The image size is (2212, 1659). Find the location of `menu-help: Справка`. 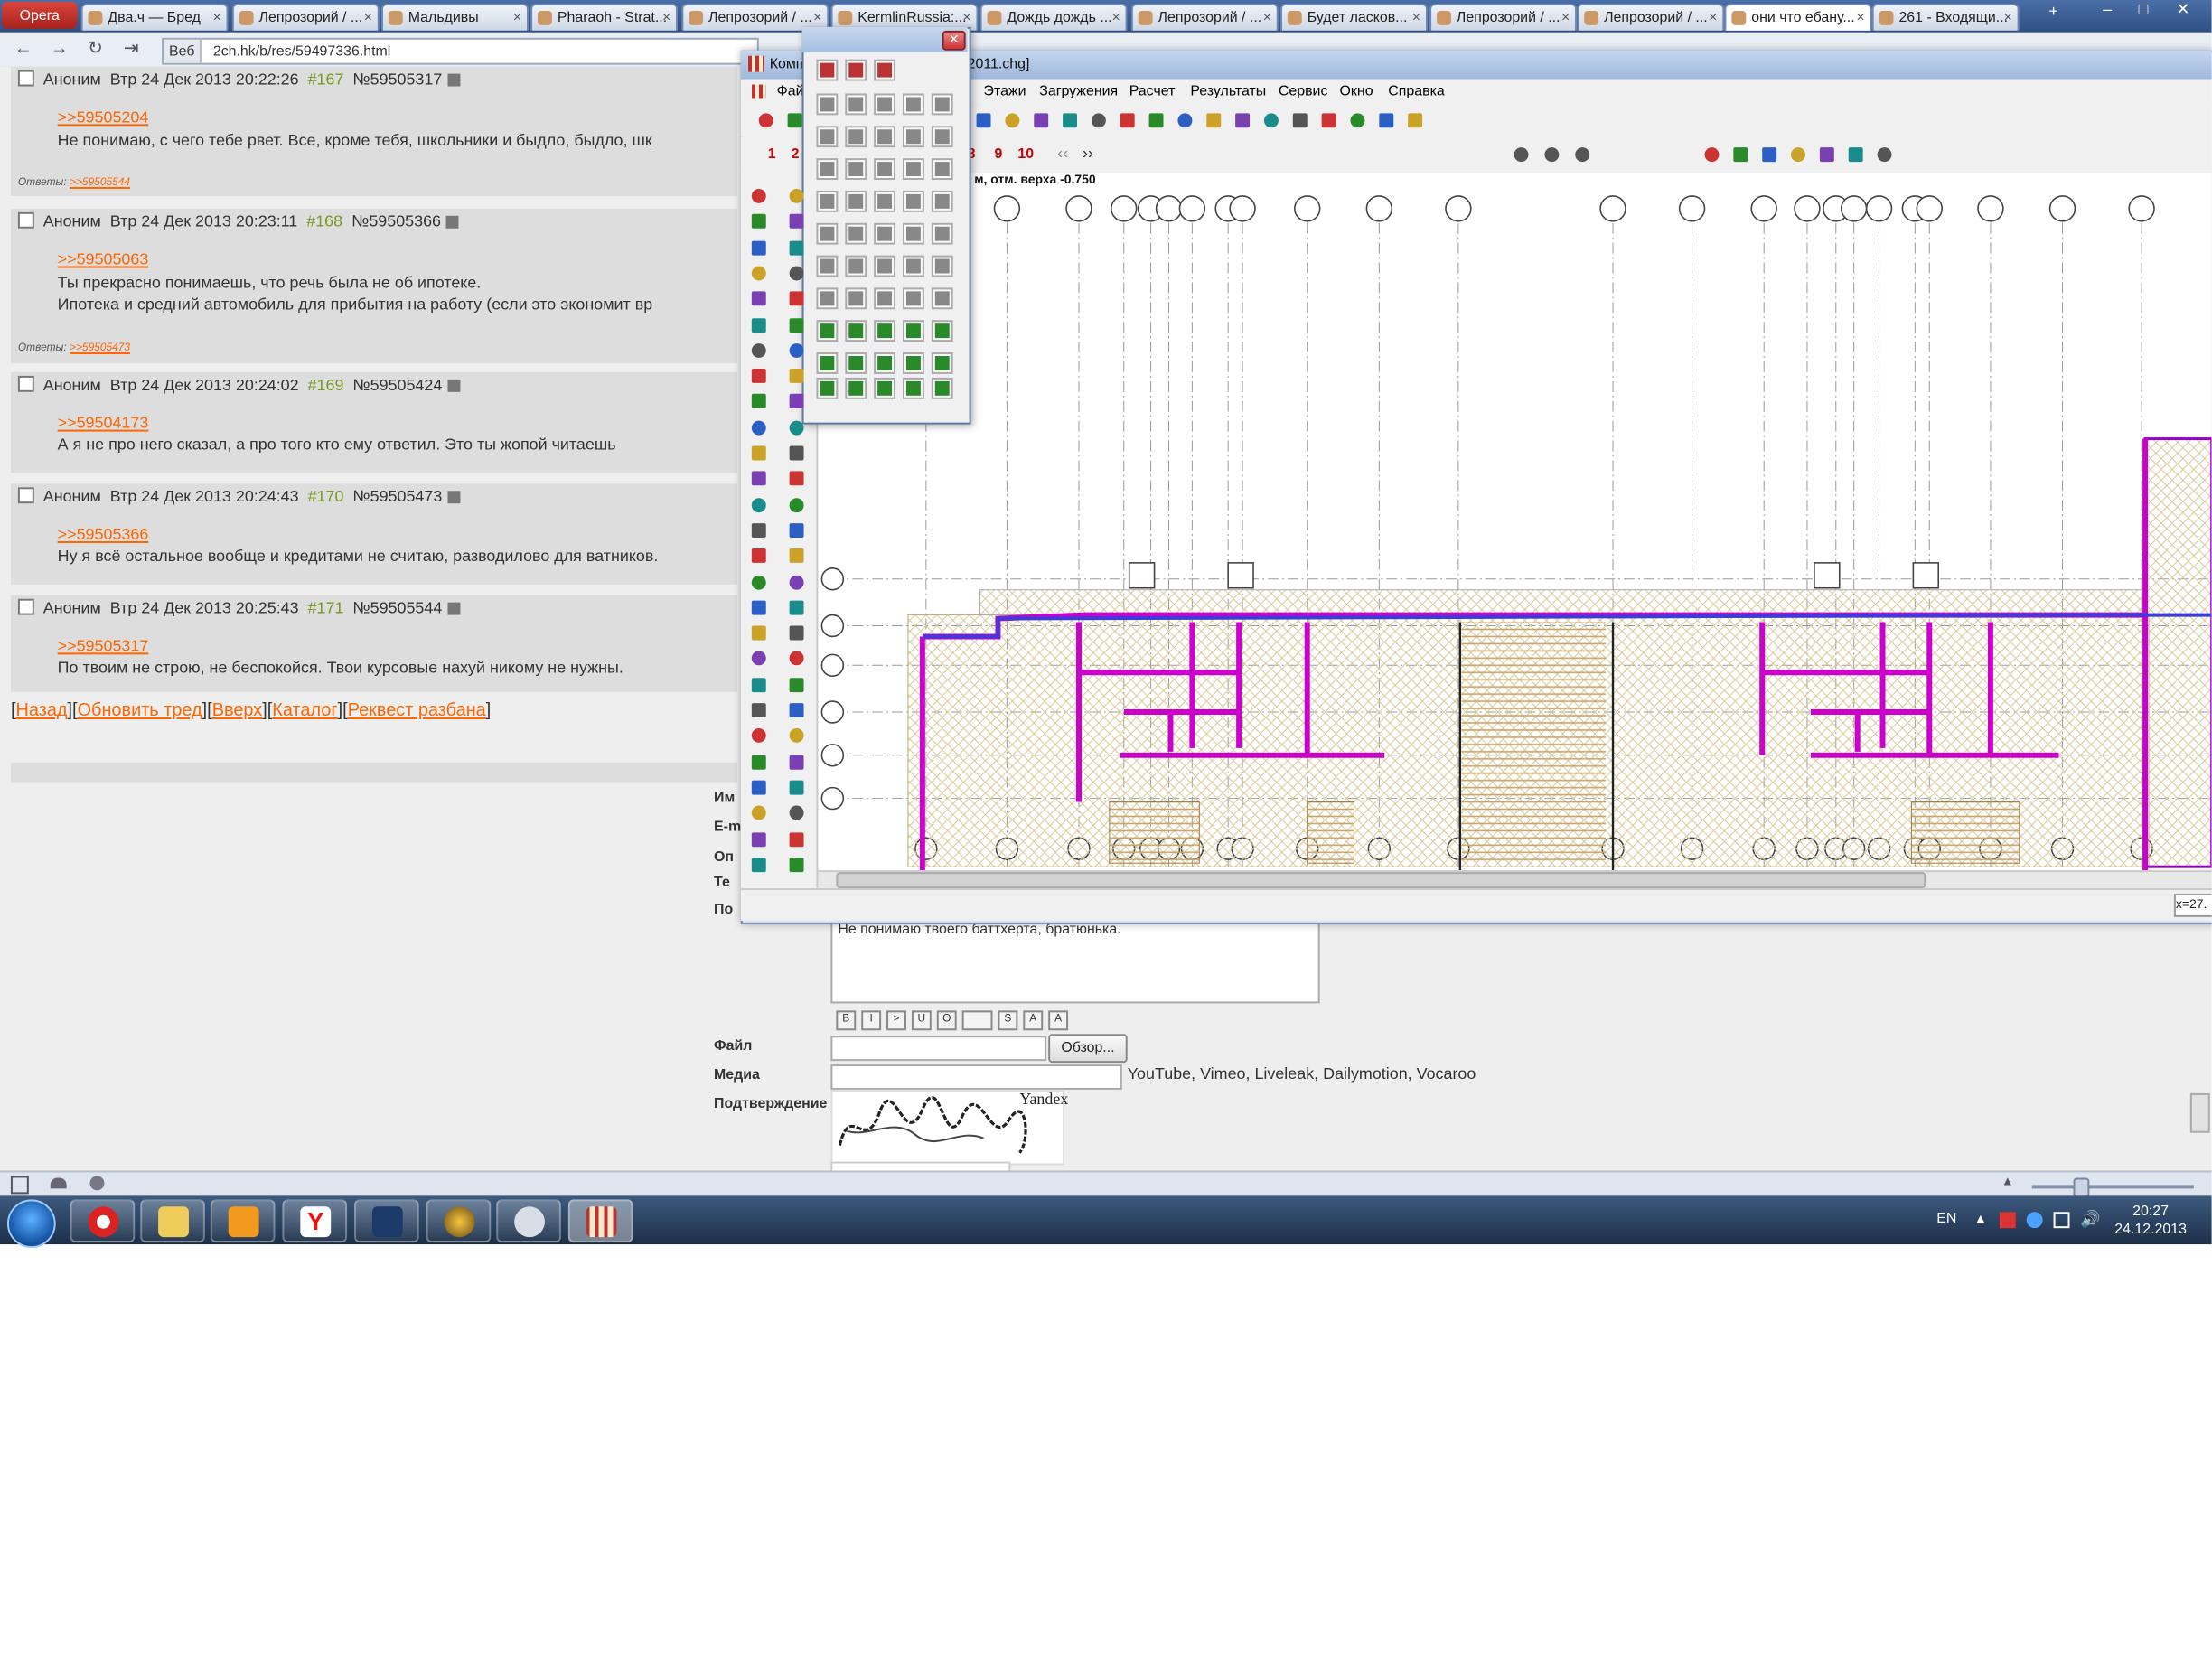

menu-help: Справка is located at coordinates (1416, 91).